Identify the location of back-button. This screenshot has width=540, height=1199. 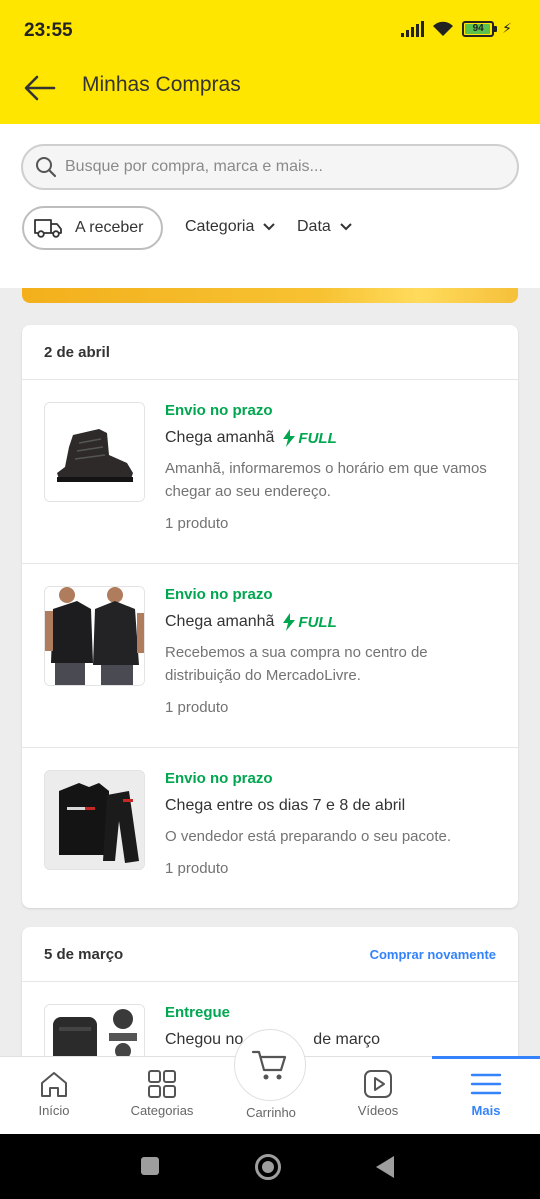
(40, 88).